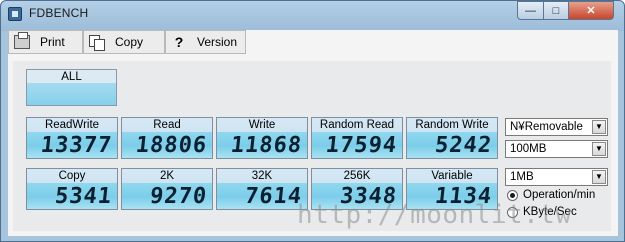 The height and width of the screenshot is (242, 625). Describe the element at coordinates (71, 77) in the screenshot. I see `all-button-label: ALL` at that location.